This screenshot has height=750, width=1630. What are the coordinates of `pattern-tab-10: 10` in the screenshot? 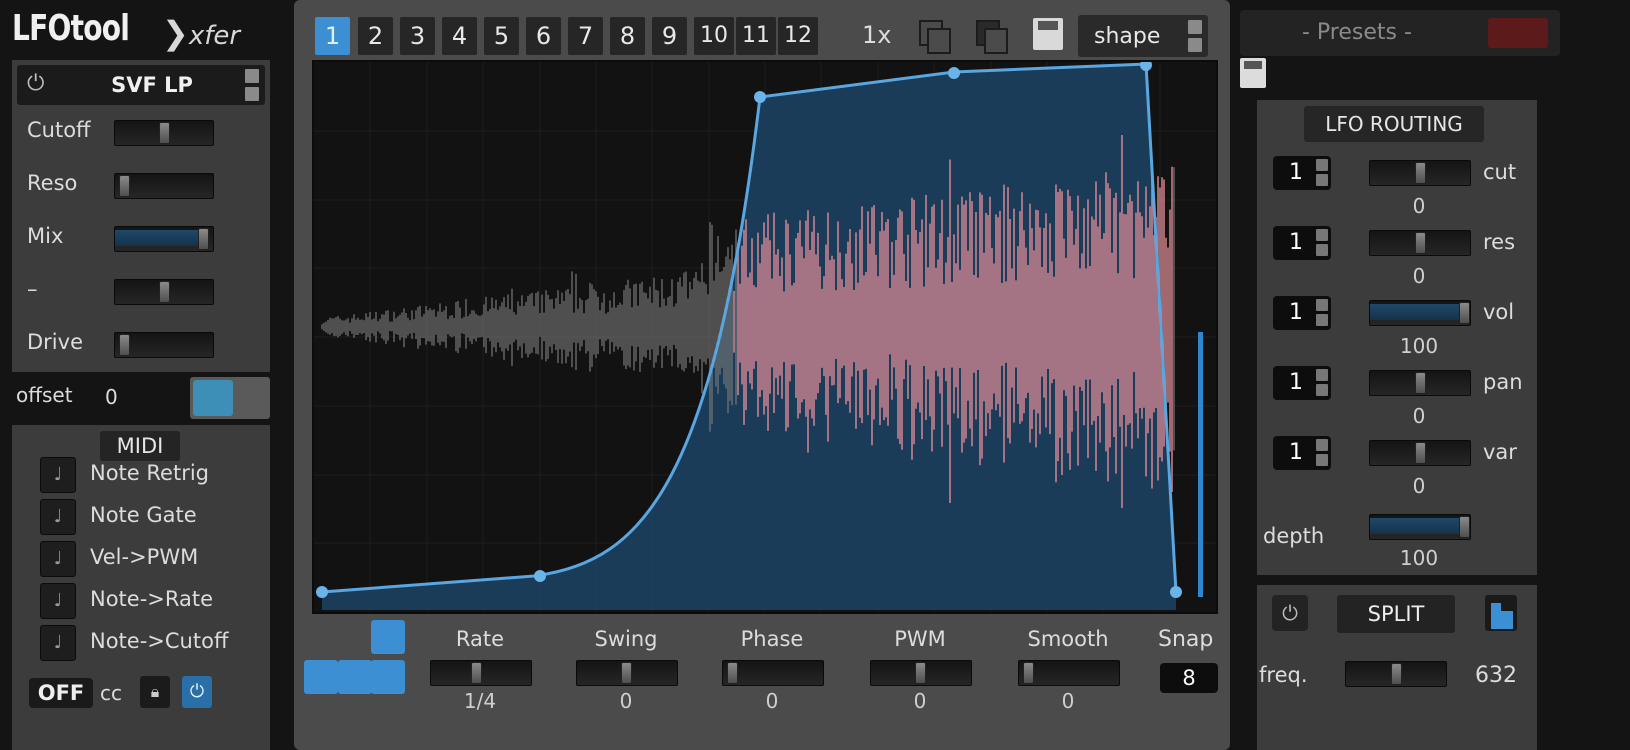 It's located at (714, 36).